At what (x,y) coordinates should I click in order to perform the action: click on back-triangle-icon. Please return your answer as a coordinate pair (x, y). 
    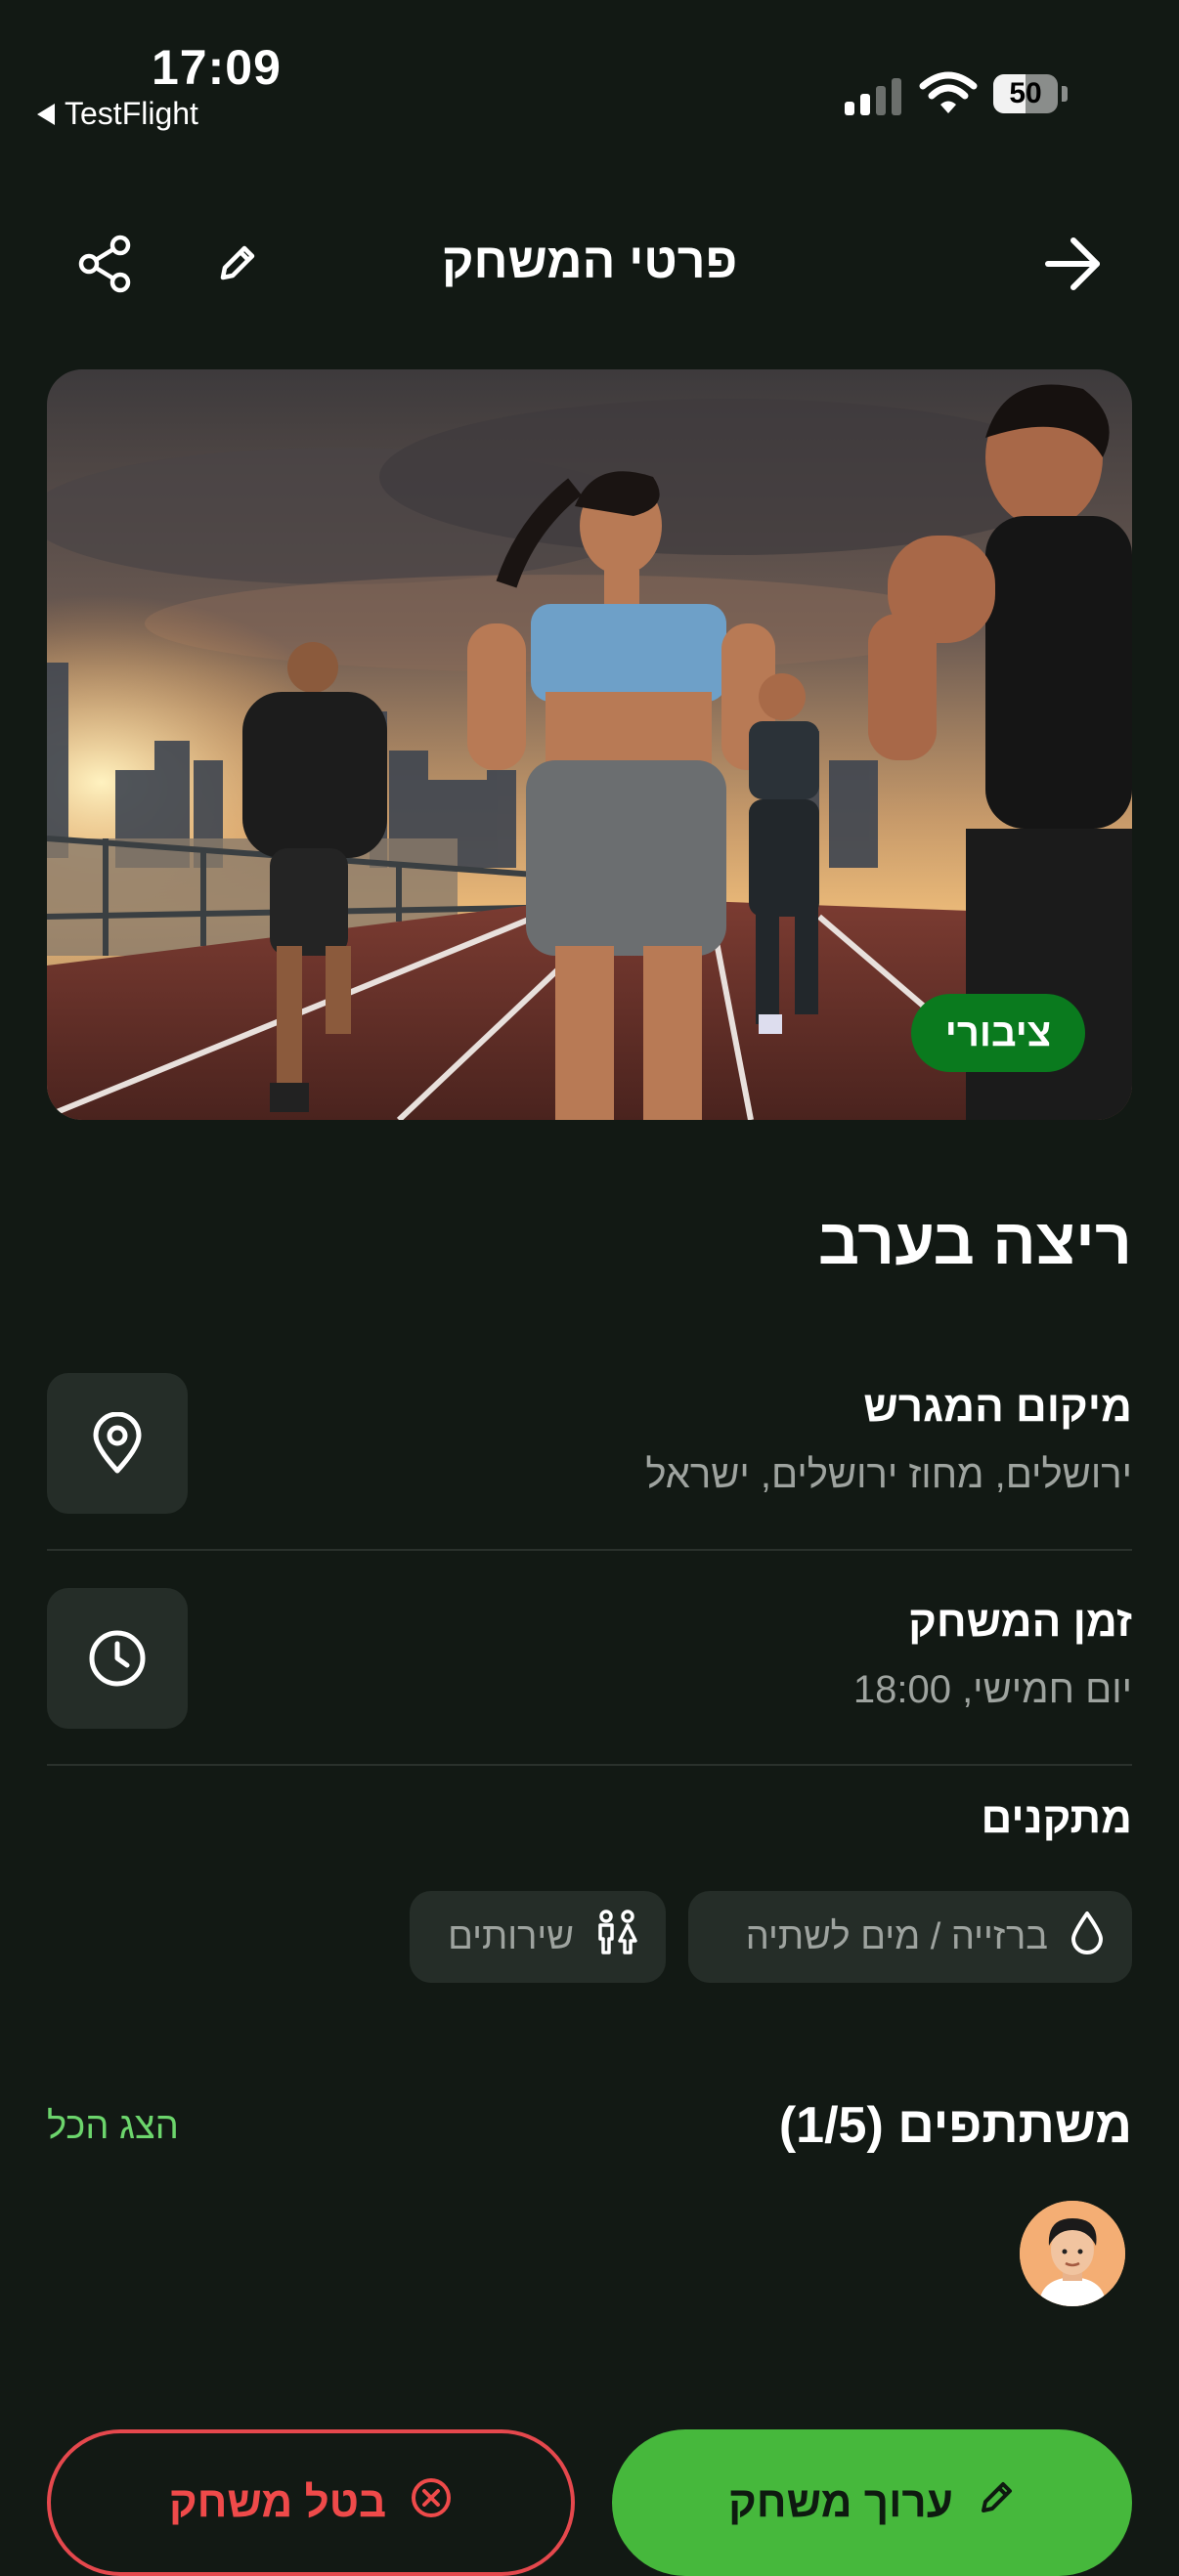
    Looking at the image, I should click on (46, 114).